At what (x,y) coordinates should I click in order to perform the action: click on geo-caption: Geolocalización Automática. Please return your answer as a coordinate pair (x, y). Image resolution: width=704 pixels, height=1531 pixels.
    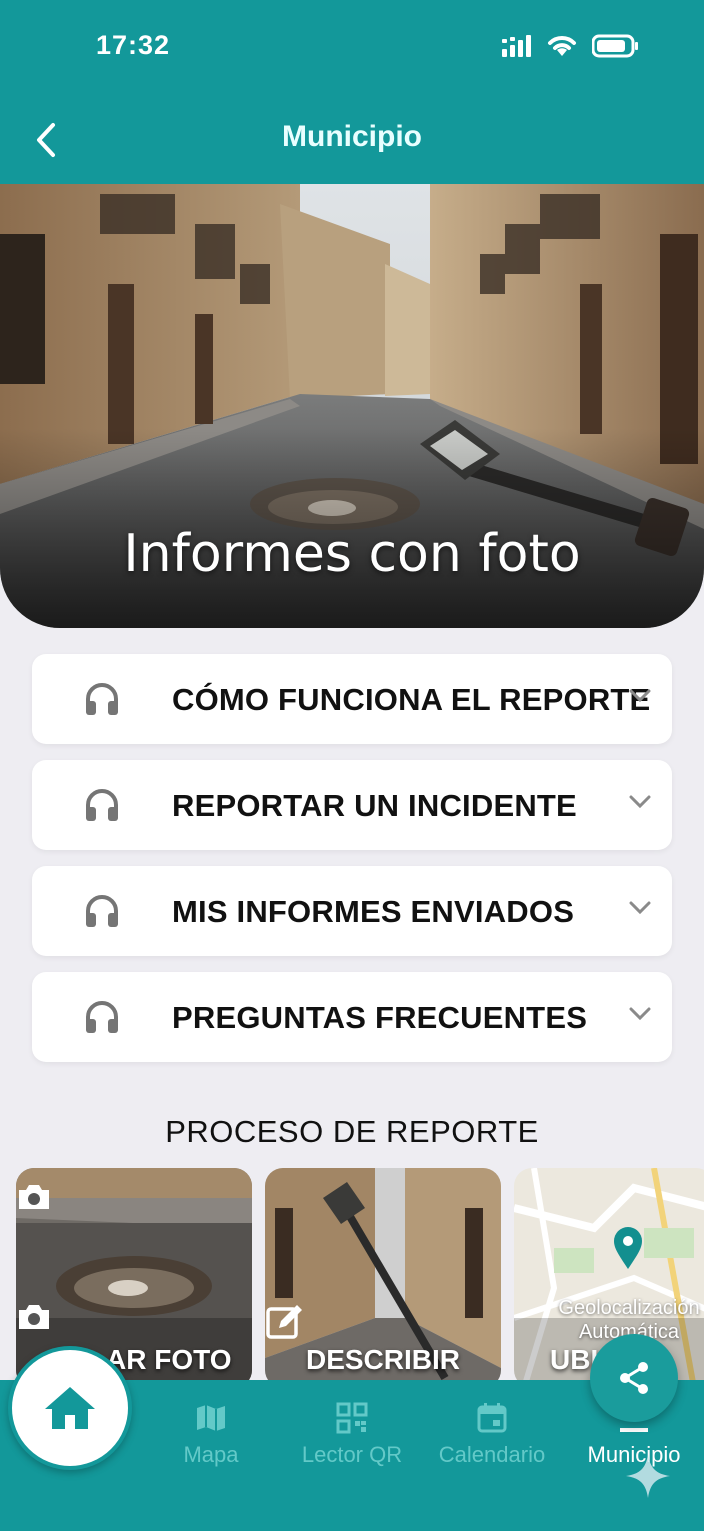
    Looking at the image, I should click on (609, 1320).